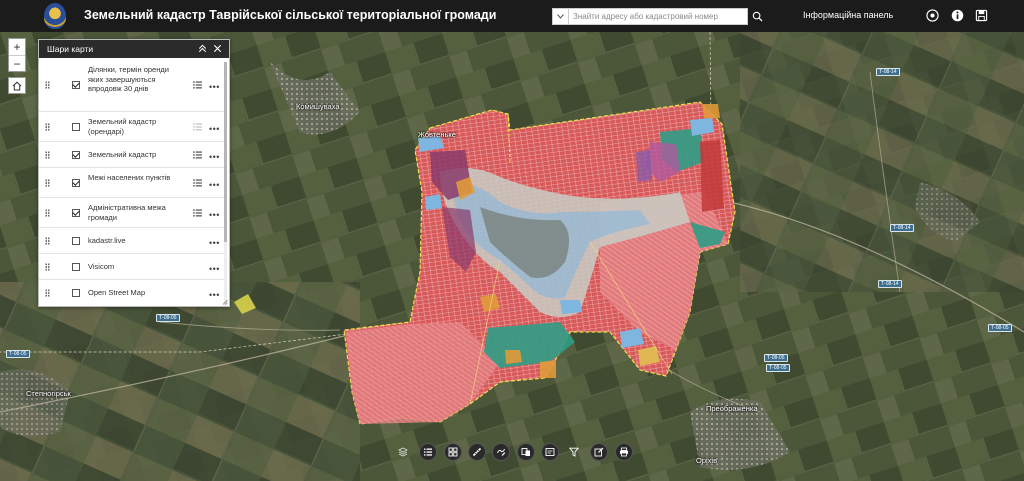 This screenshot has height=481, width=1024. I want to click on edit-icon, so click(599, 452).